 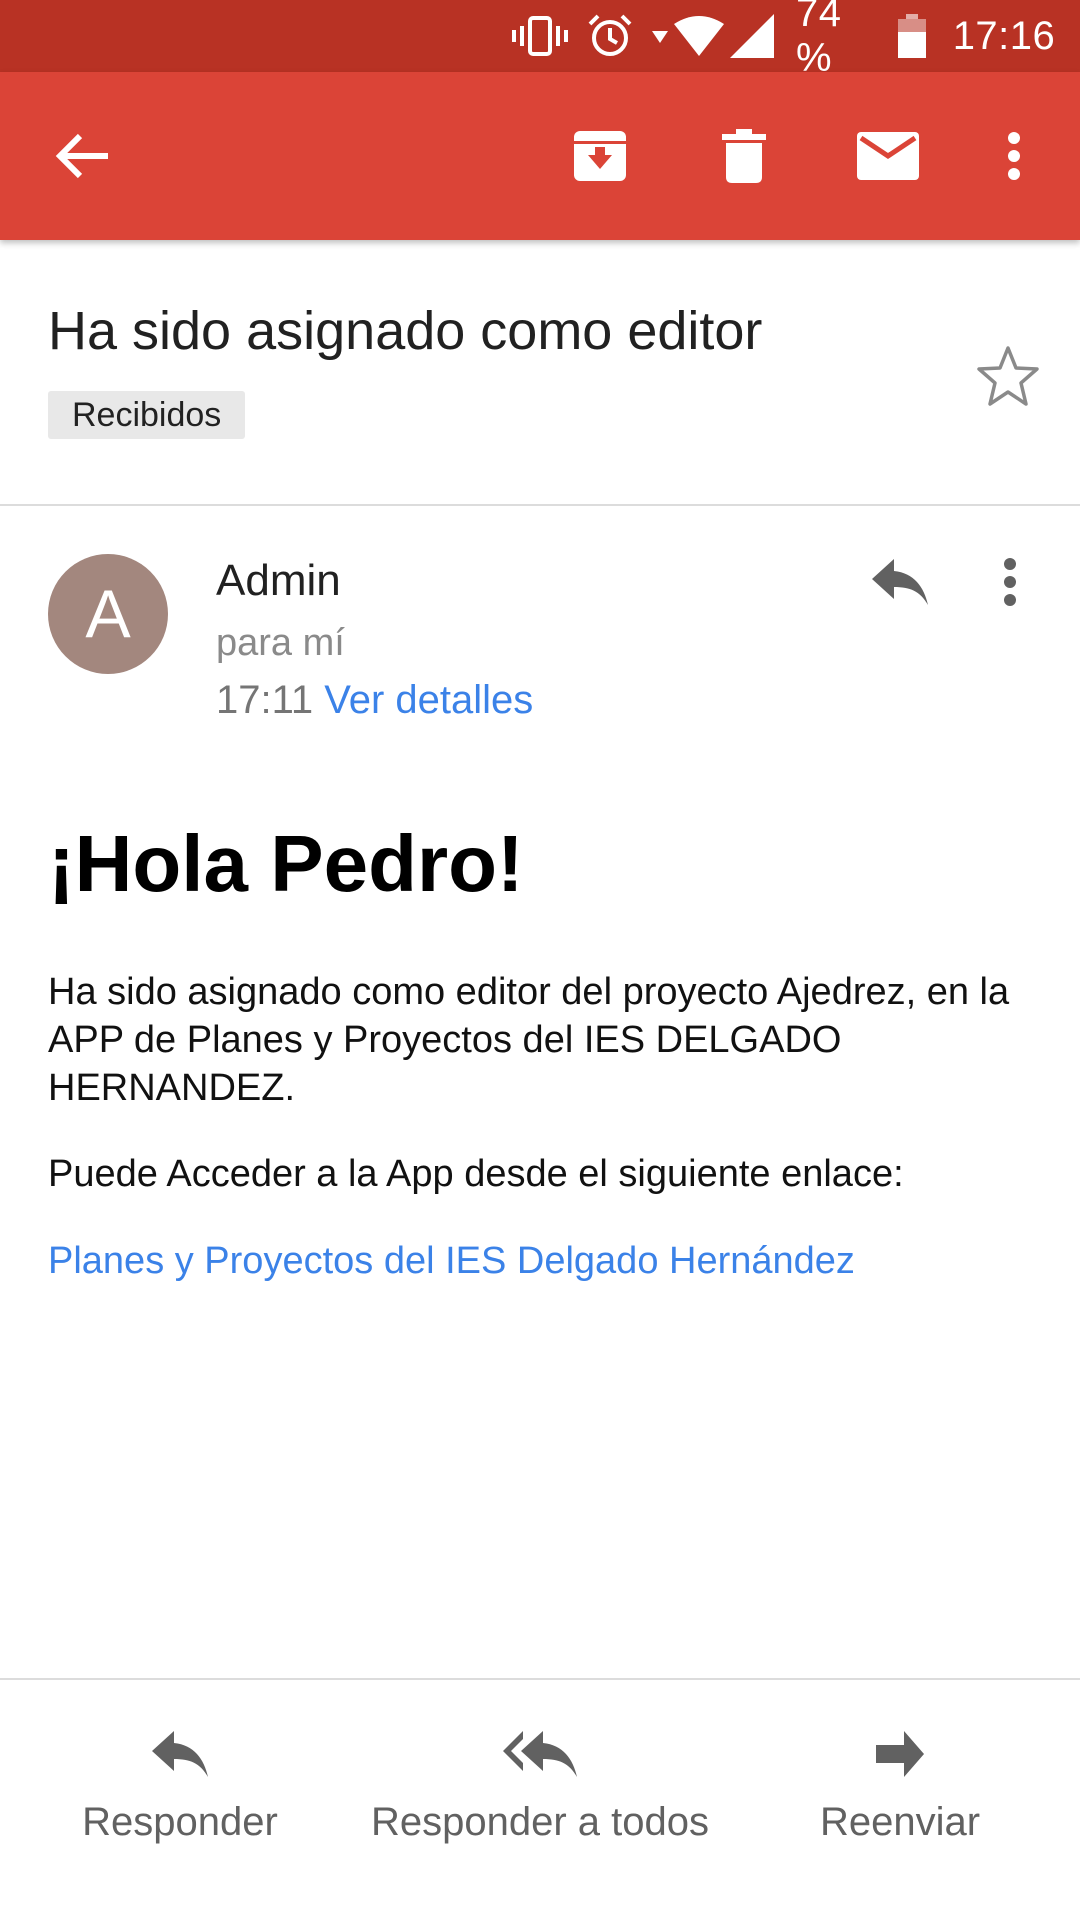 What do you see at coordinates (428, 700) in the screenshot?
I see `view-details-link: Ver detalles` at bounding box center [428, 700].